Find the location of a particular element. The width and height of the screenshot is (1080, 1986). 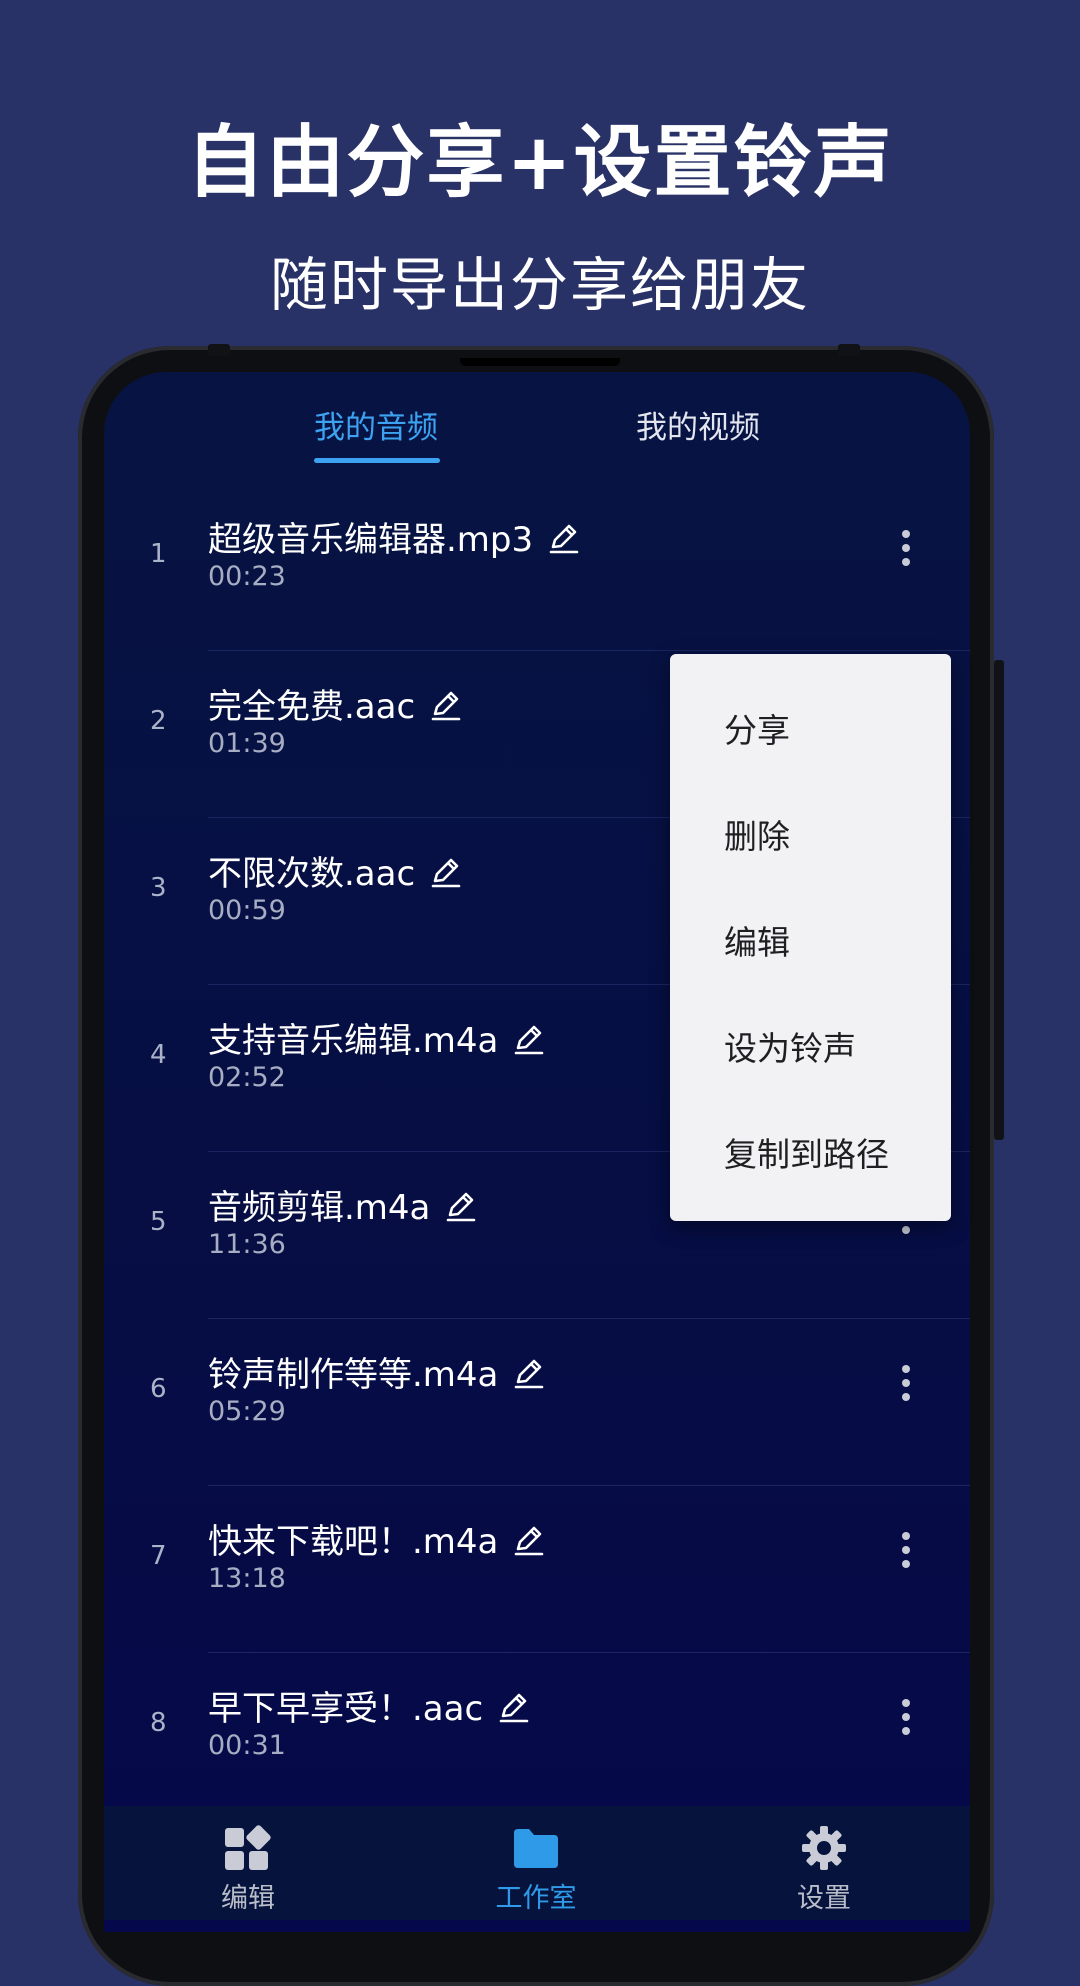

list-item: 8 早下早享受！.aac 00:31 is located at coordinates (537, 1736).